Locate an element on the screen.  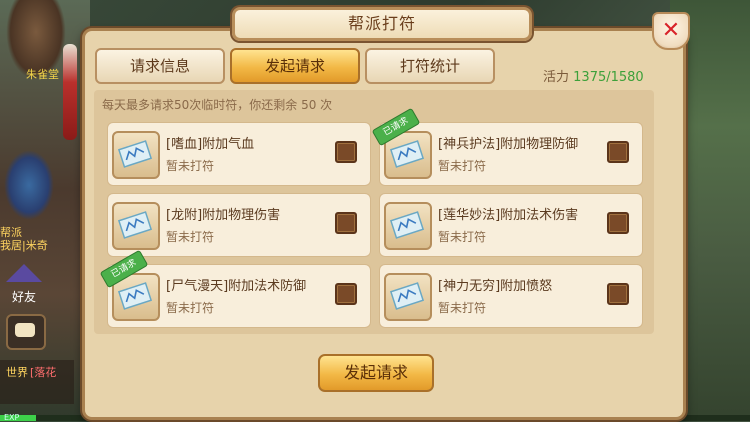
talisman-name: [神力无穷]附加愤怒 is located at coordinates (495, 286).